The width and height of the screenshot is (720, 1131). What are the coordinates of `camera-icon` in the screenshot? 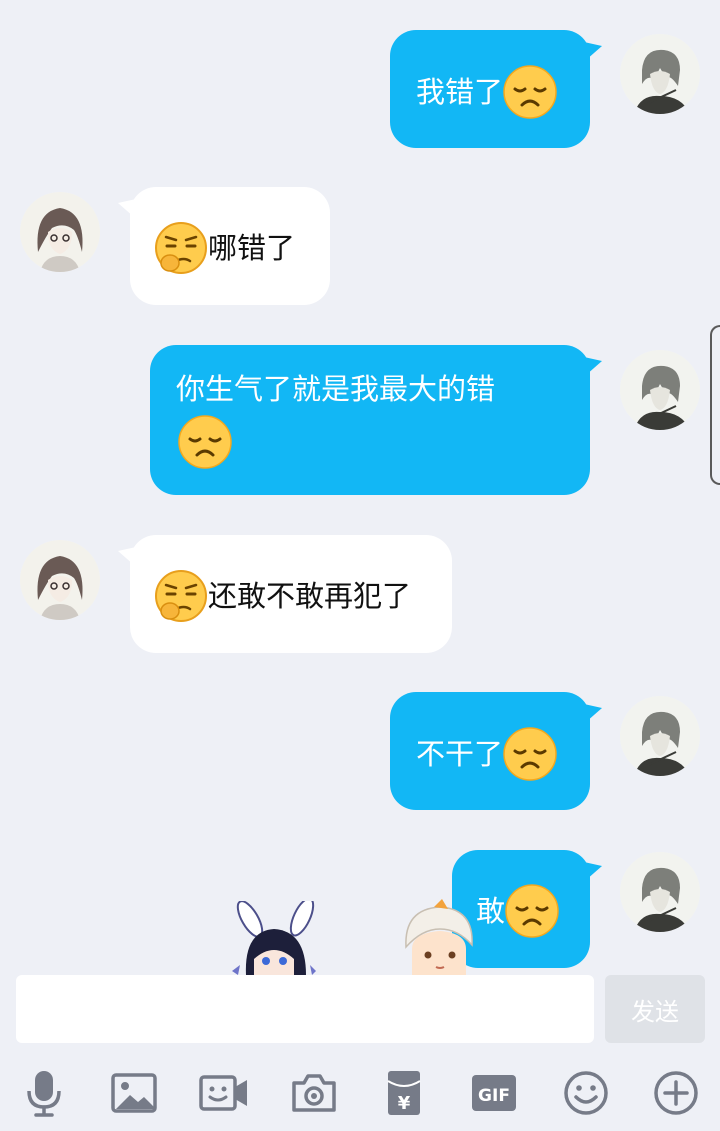 It's located at (314, 1093).